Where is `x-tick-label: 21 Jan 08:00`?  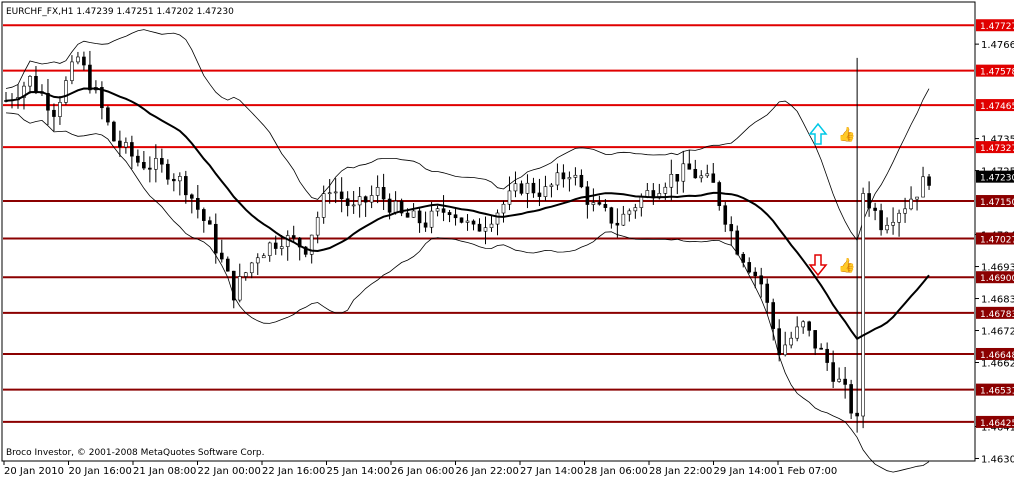
x-tick-label: 21 Jan 08:00 is located at coordinates (164, 471).